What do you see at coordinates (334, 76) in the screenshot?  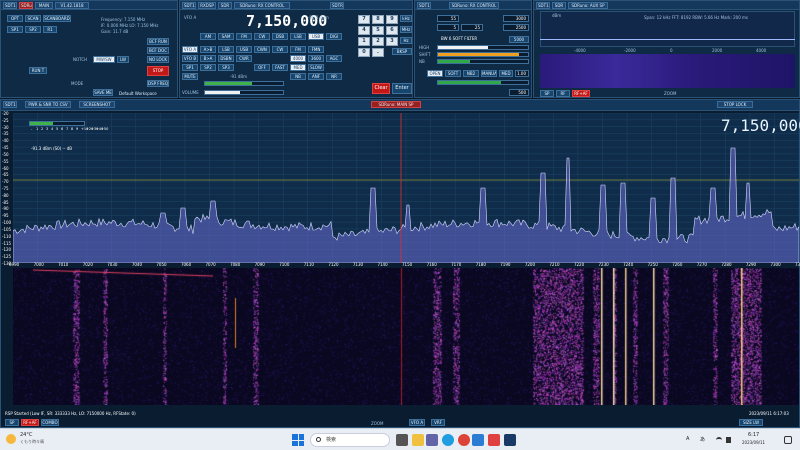 I see `nr-button: NR` at bounding box center [334, 76].